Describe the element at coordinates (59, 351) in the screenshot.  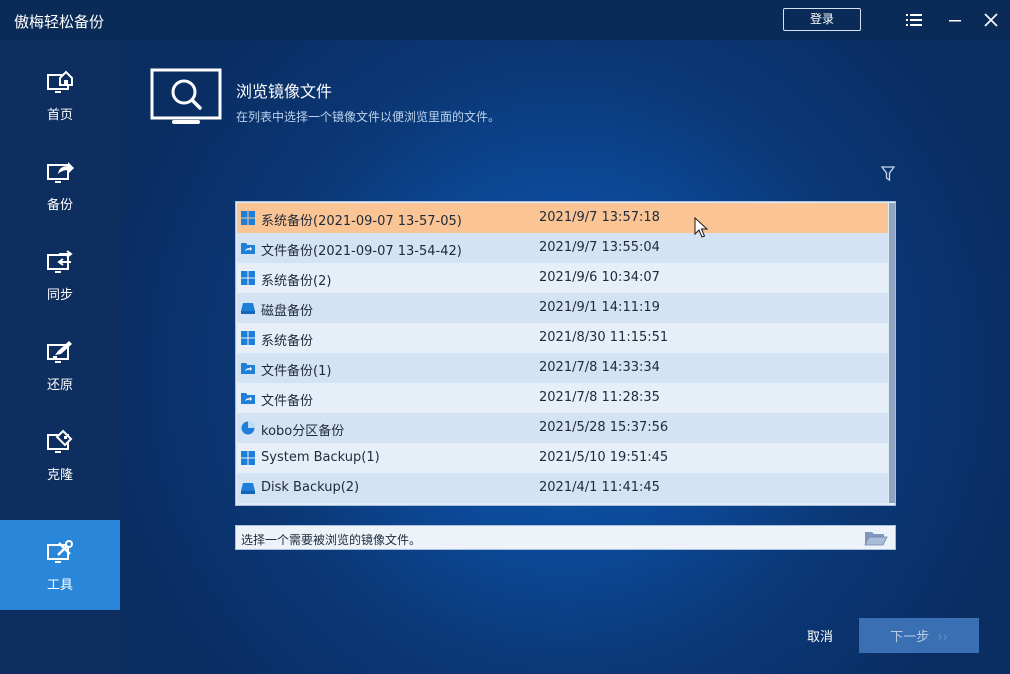
I see `restore-icon` at that location.